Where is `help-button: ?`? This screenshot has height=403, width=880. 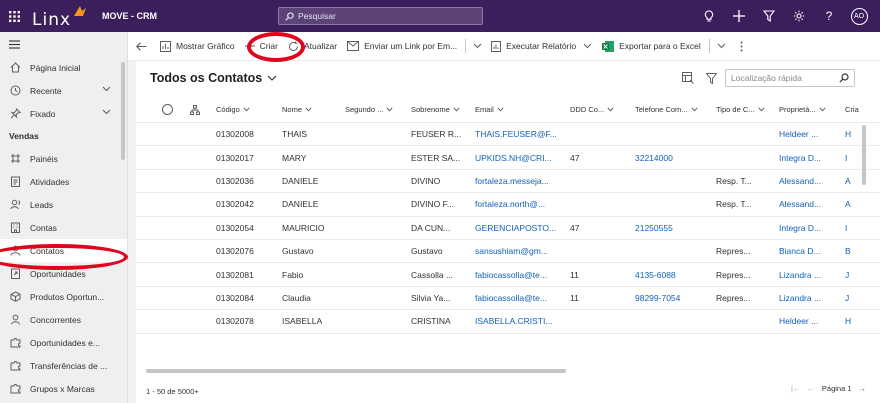
help-button: ? is located at coordinates (829, 16).